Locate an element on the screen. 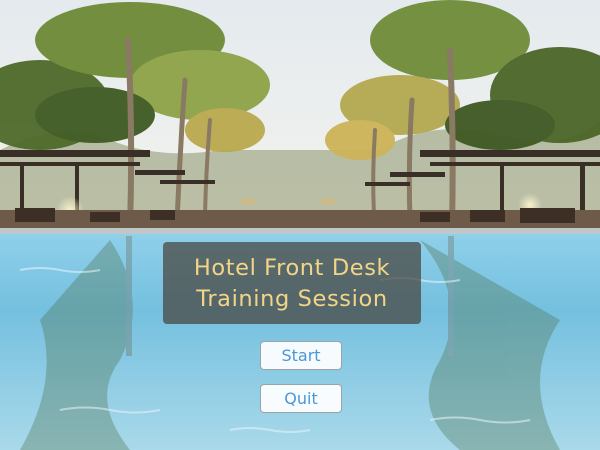  title-line-2: Training Session is located at coordinates (292, 299).